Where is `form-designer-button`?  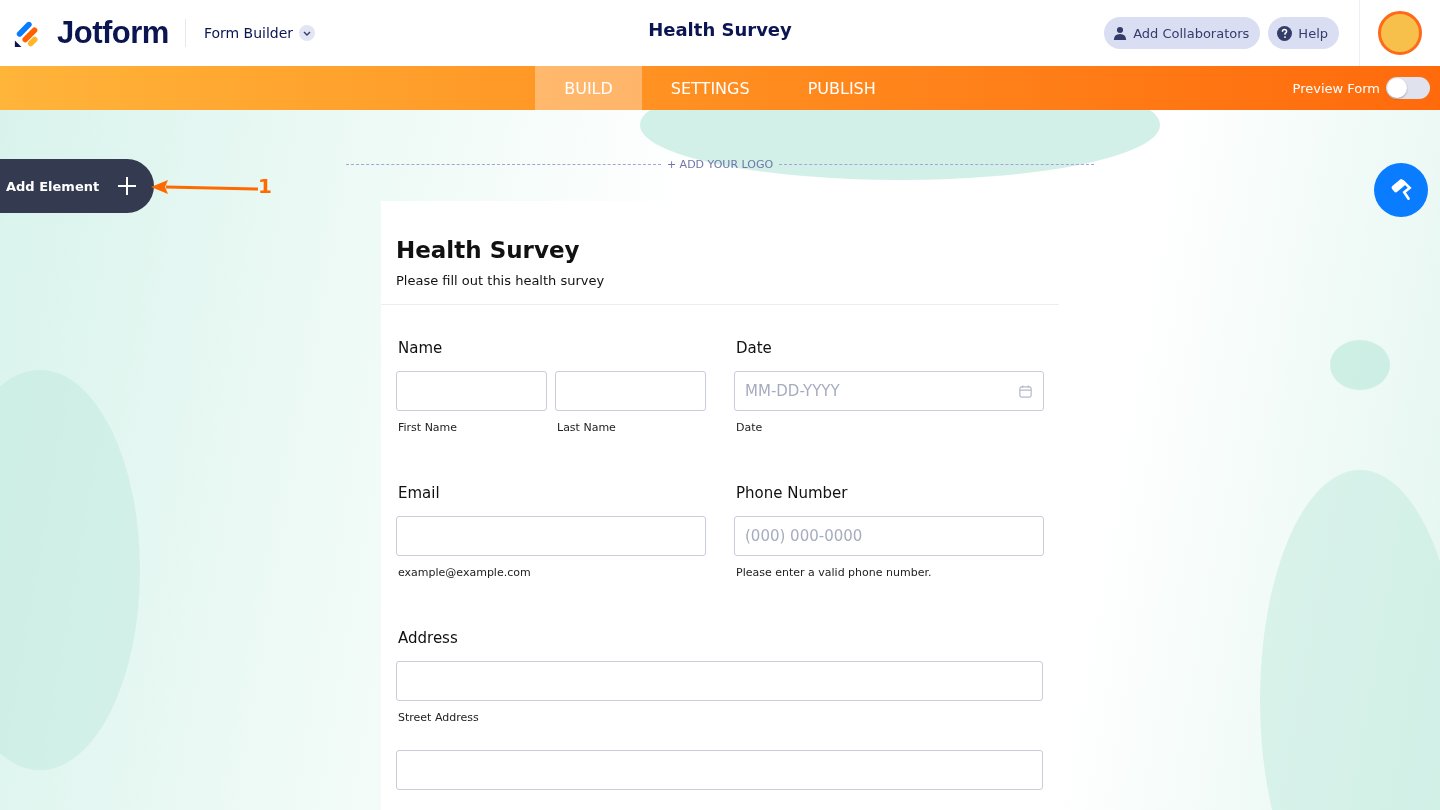 form-designer-button is located at coordinates (1401, 190).